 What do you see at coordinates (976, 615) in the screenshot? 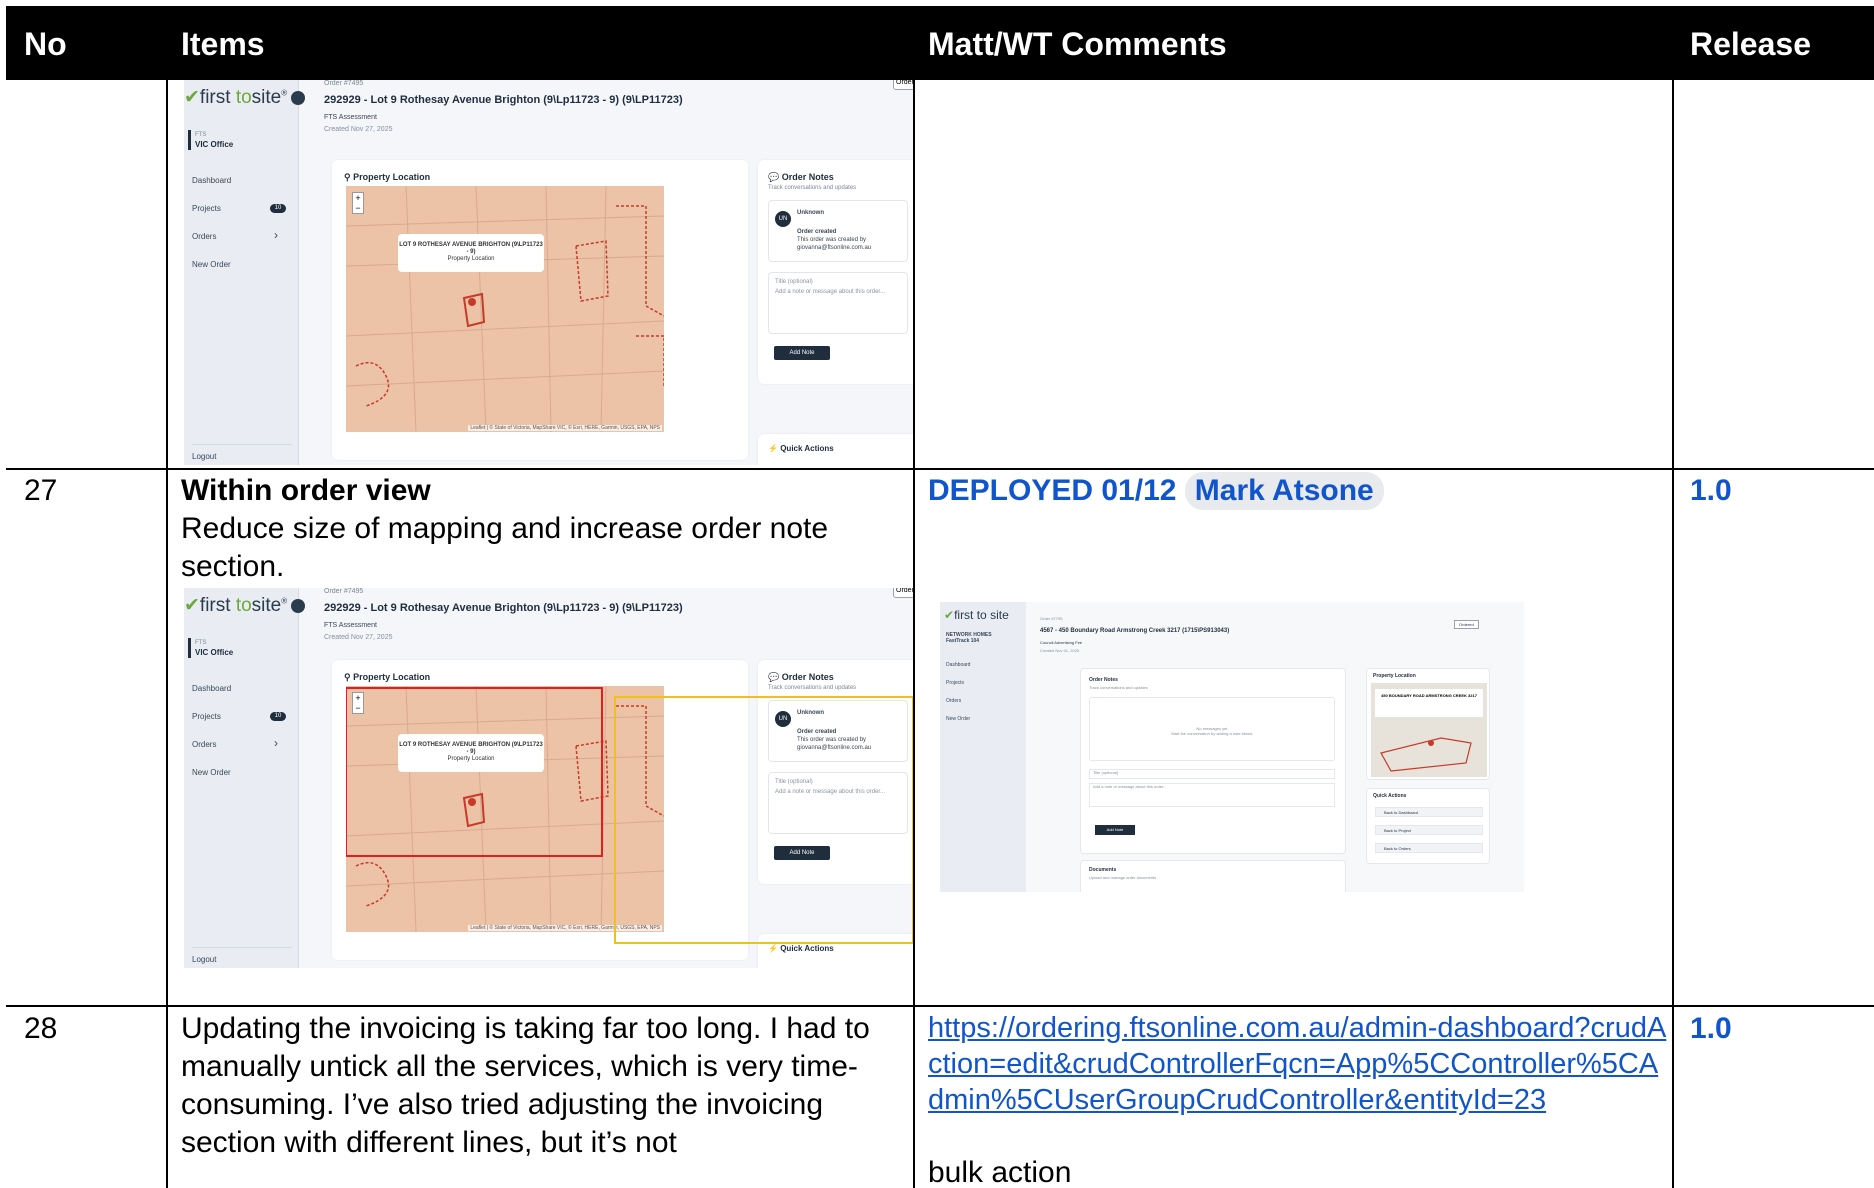
I see `app-logo: ✔first to site` at bounding box center [976, 615].